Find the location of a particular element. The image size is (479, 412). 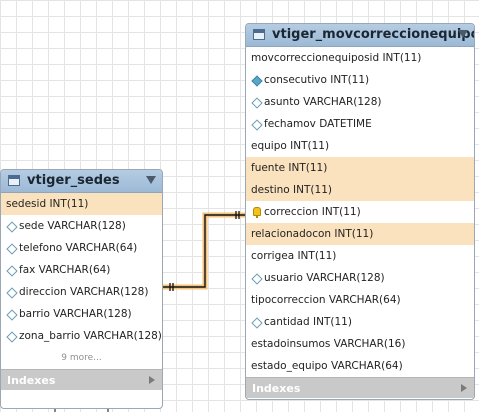

column-row: estadoinsumos VARCHAR(16) is located at coordinates (360, 344).